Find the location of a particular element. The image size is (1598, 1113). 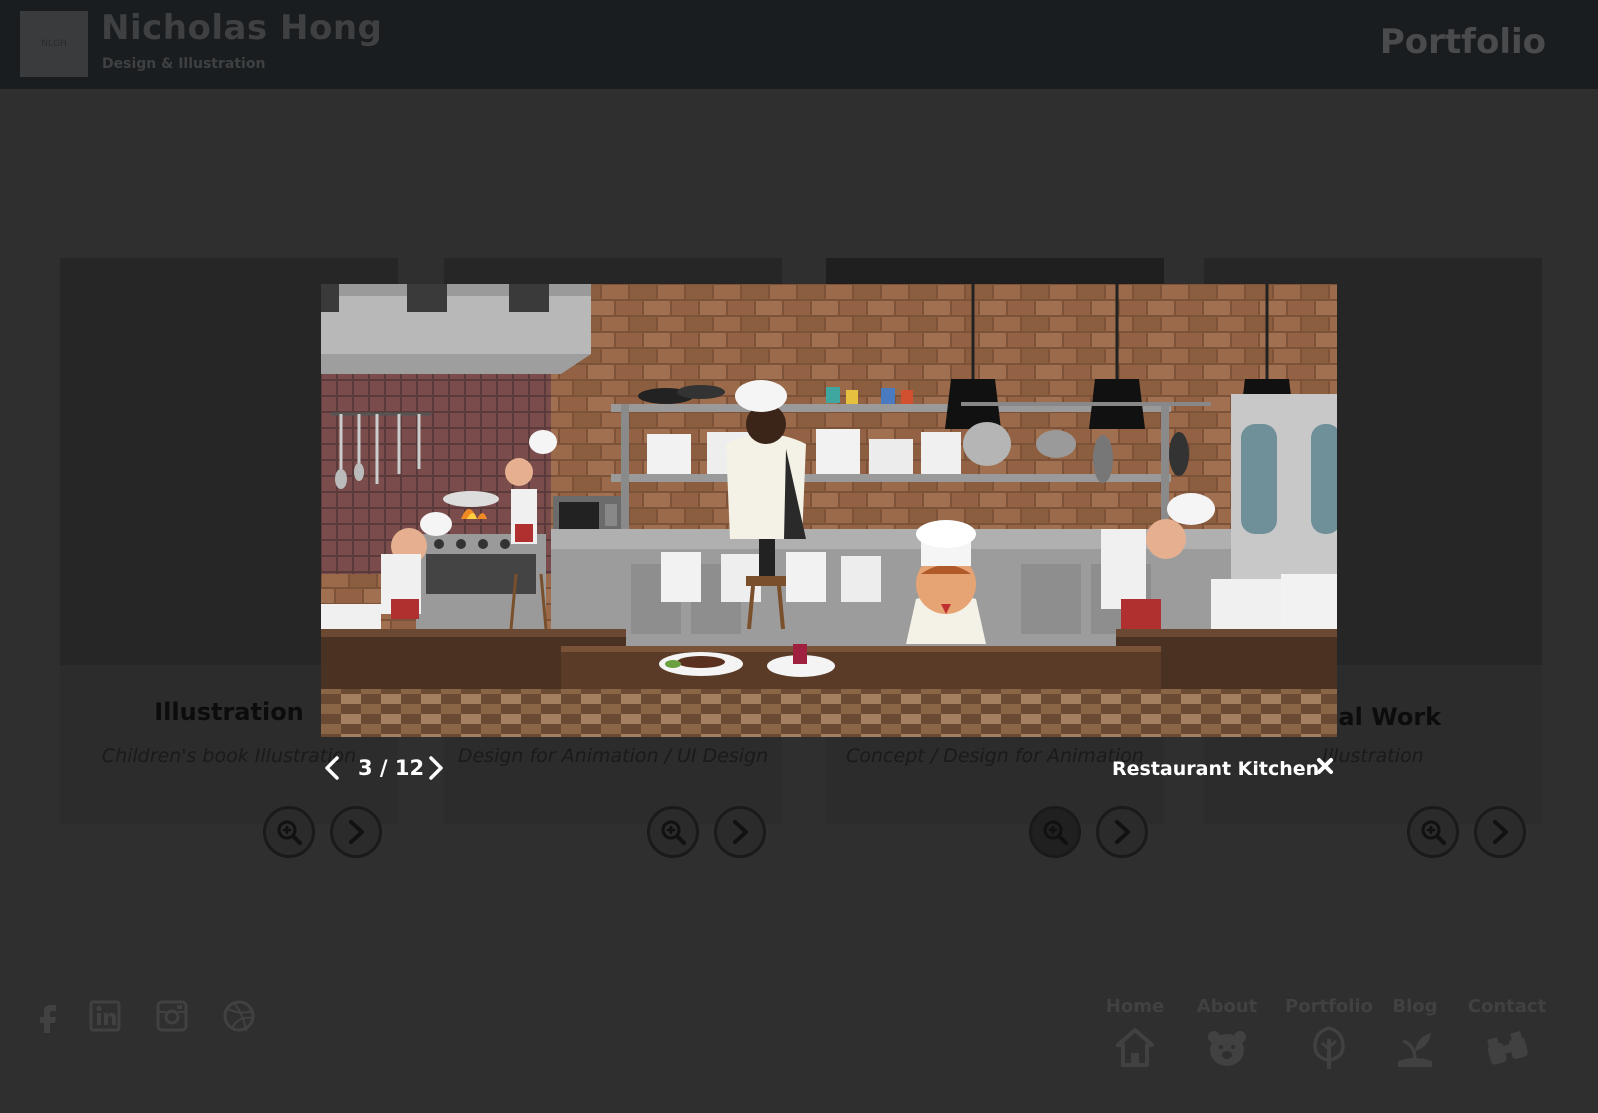

footer-nav-portfolio: Portfolio is located at coordinates (1329, 1033).